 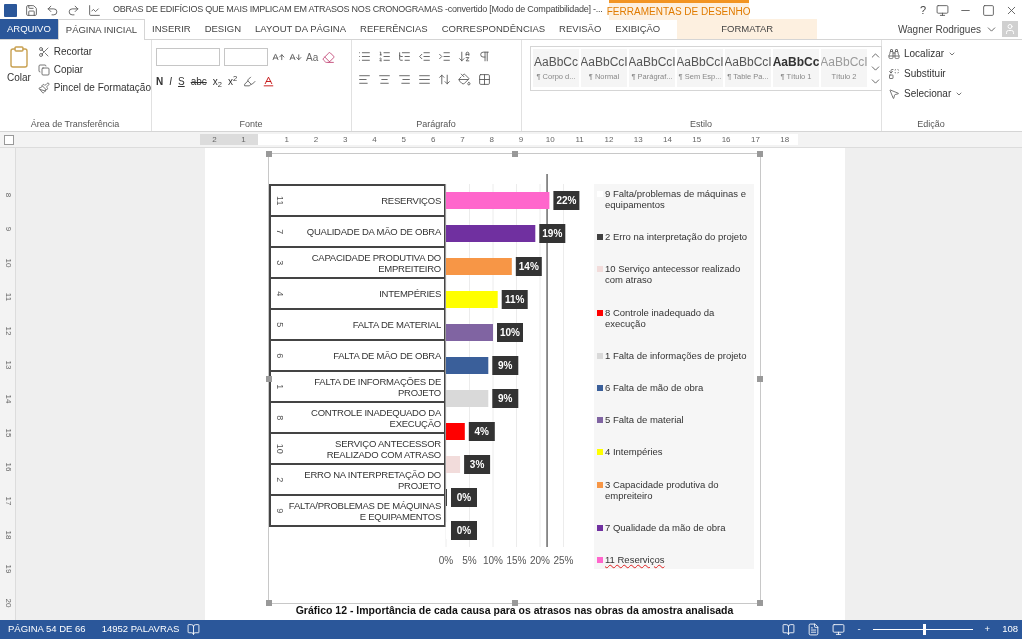 I want to click on print-layout-icon, so click(x=814, y=629).